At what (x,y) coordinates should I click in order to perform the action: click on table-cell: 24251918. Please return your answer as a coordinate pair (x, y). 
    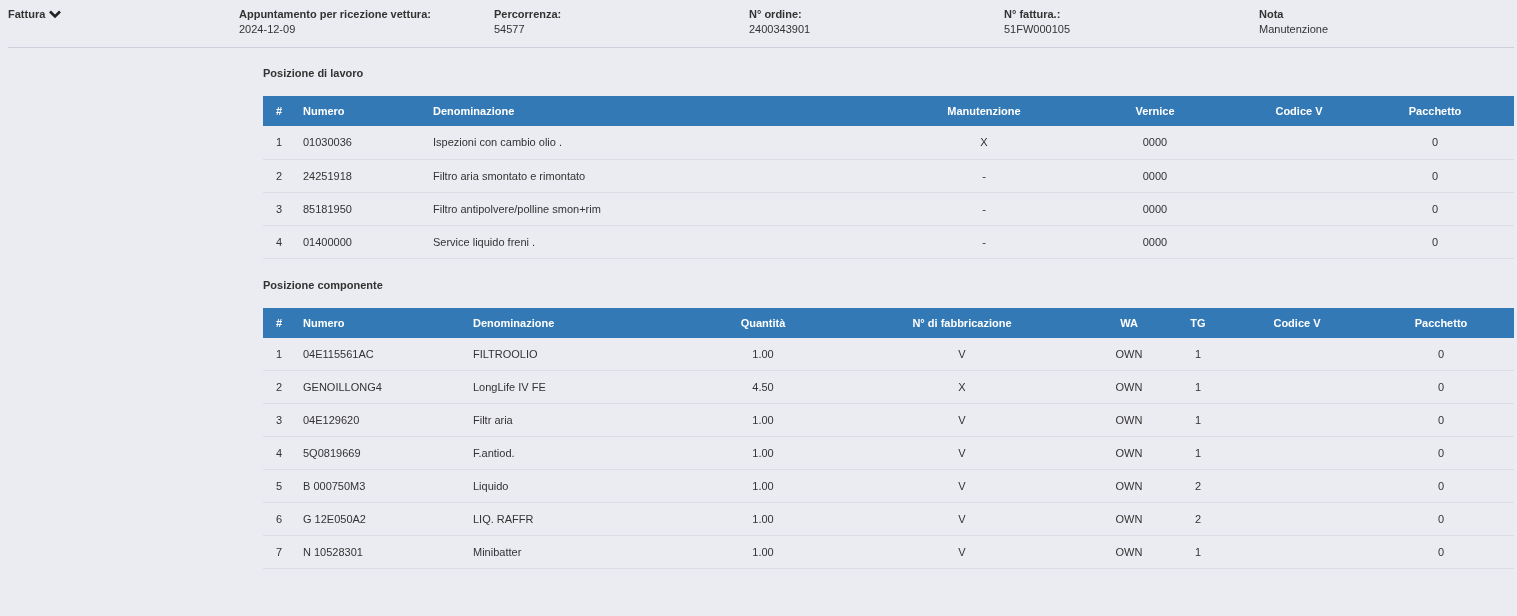
    Looking at the image, I should click on (327, 175).